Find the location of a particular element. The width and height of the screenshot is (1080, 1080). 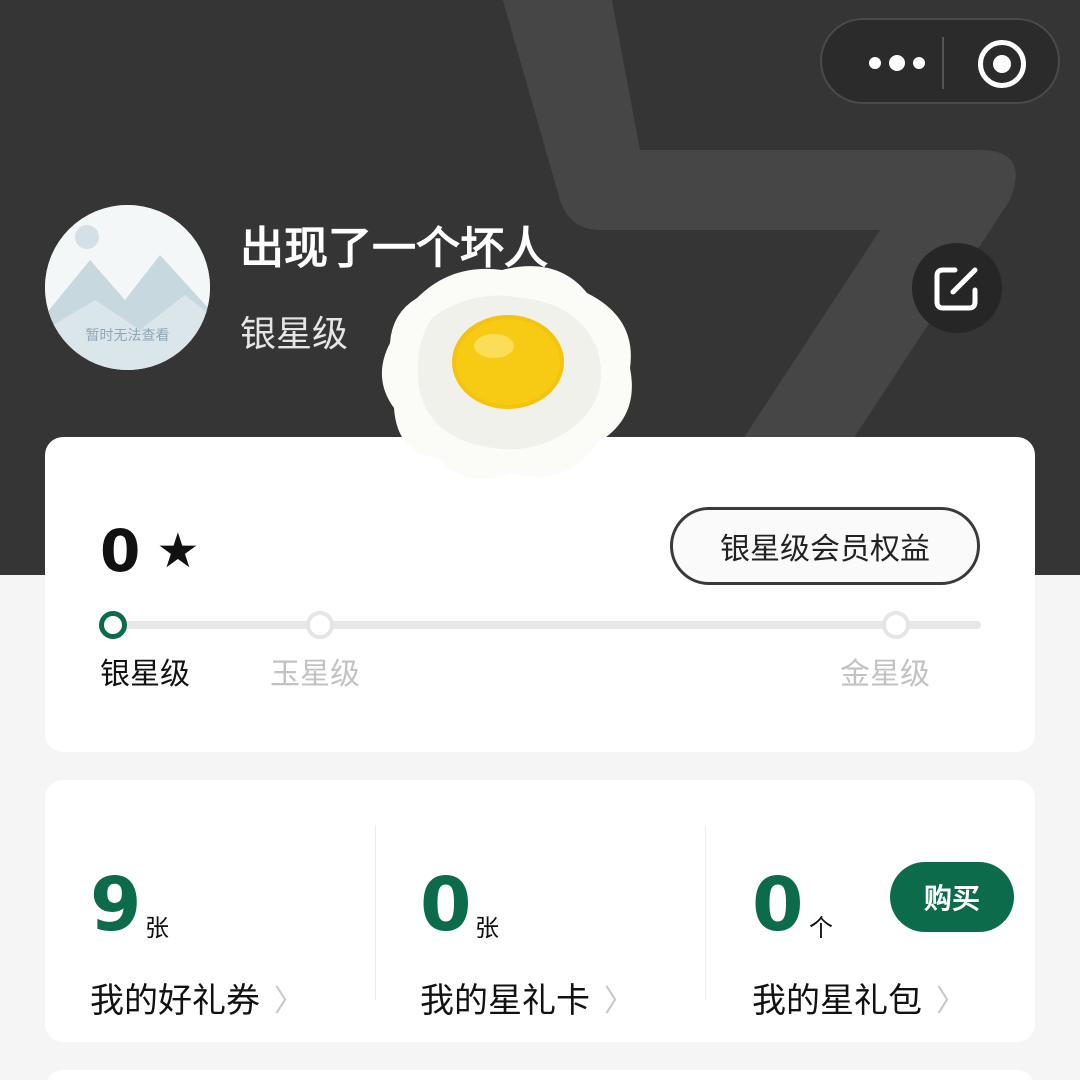

divider is located at coordinates (705, 912).